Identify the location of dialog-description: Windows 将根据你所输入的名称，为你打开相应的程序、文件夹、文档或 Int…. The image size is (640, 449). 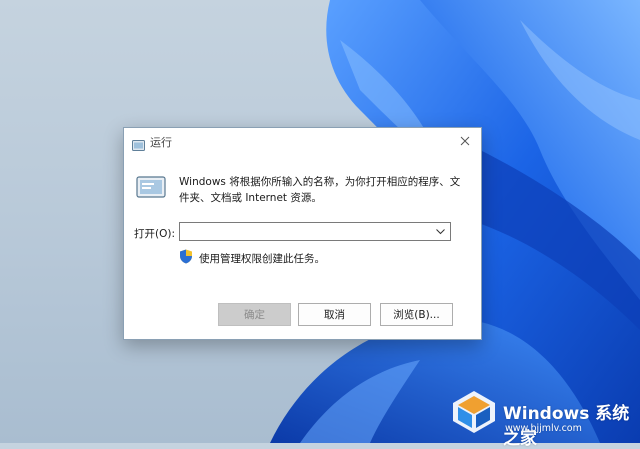
(320, 190).